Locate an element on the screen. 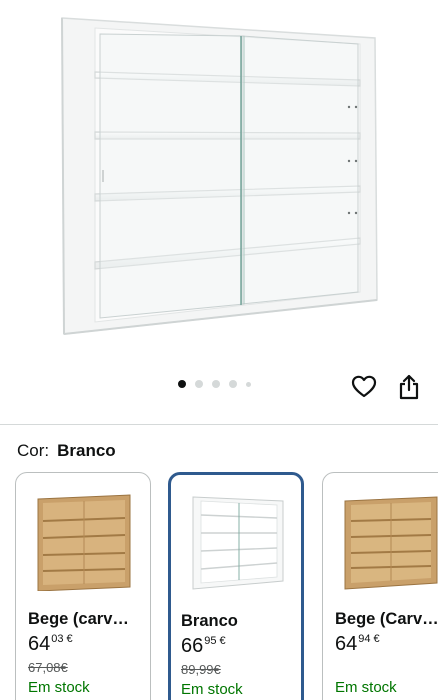 This screenshot has width=438, height=700. price-whole: 66 is located at coordinates (192, 646).